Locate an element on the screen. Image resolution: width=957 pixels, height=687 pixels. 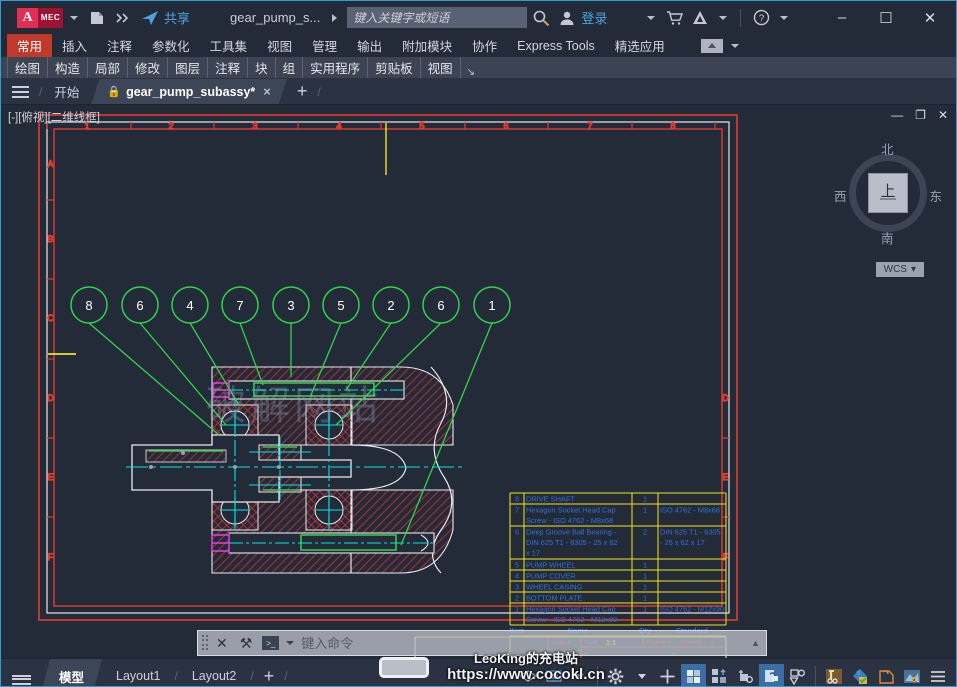
wcs-selector: WCS ▾ is located at coordinates (899, 269).